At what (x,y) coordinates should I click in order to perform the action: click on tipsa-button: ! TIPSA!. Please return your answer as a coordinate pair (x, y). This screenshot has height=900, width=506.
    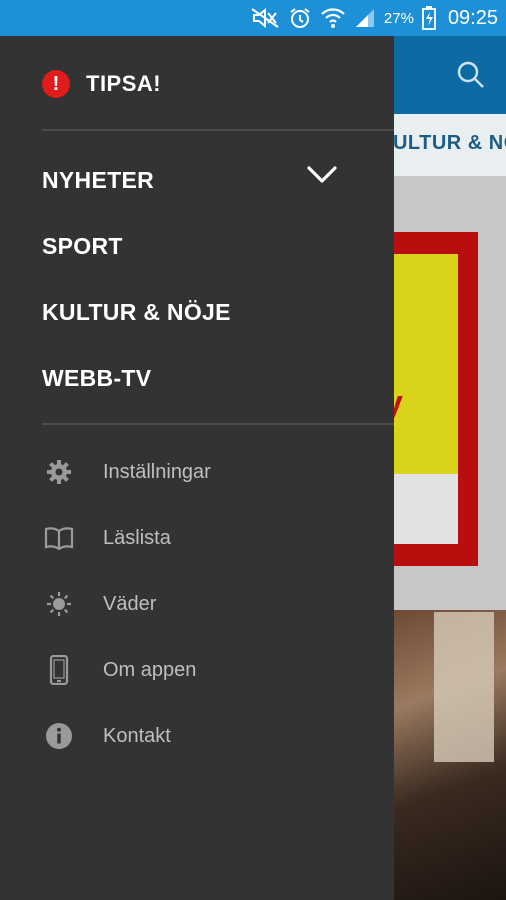
    Looking at the image, I should click on (101, 84).